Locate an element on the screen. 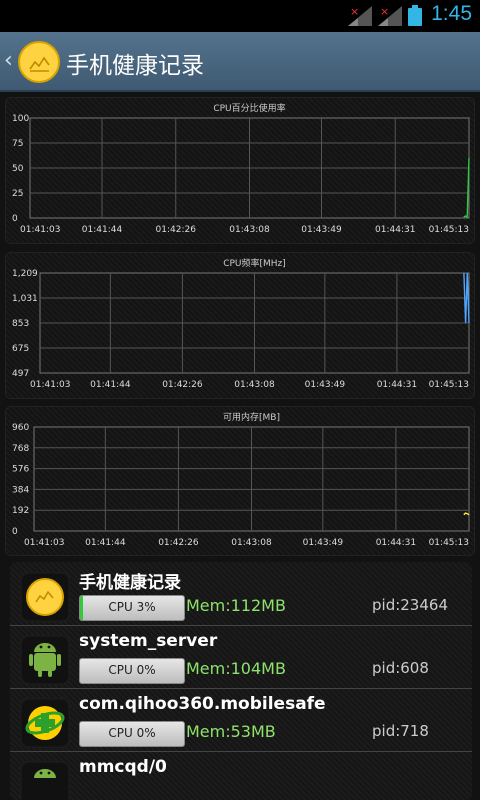 The width and height of the screenshot is (480, 800). process-name: 手机健康记录 is located at coordinates (130, 583).